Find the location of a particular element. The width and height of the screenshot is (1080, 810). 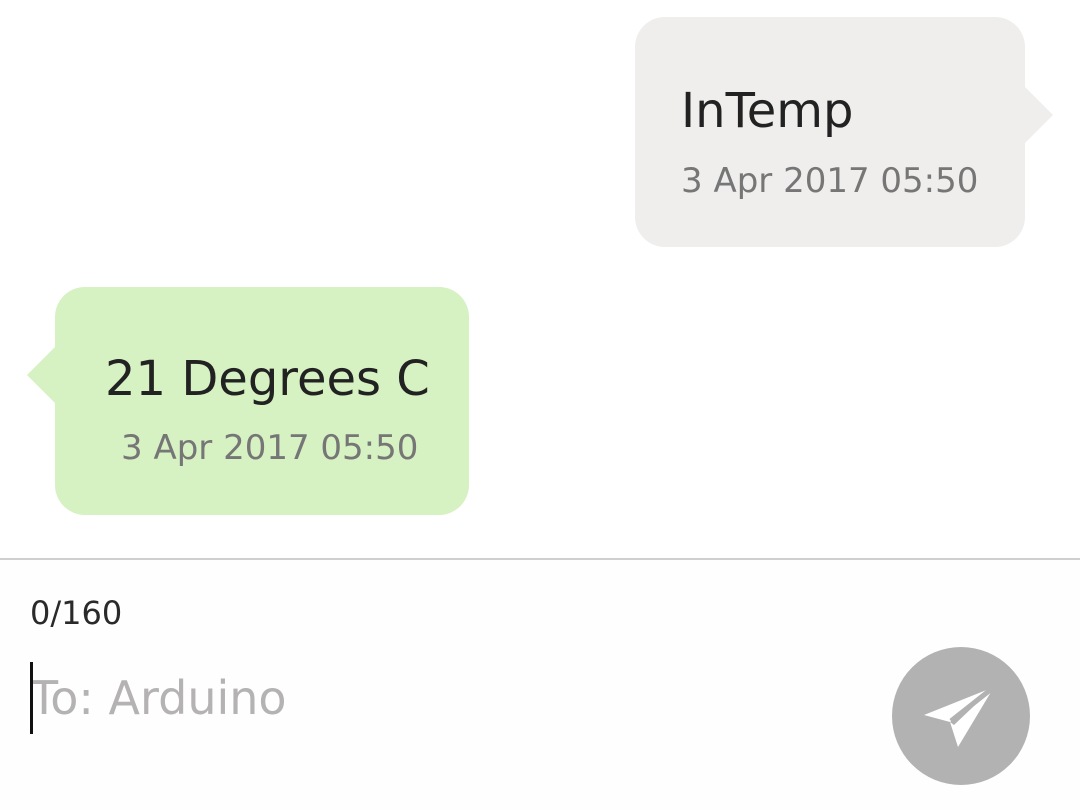

outgoing-message-bubble: InTemp 3 Apr 2017 05:50 is located at coordinates (844, 132).